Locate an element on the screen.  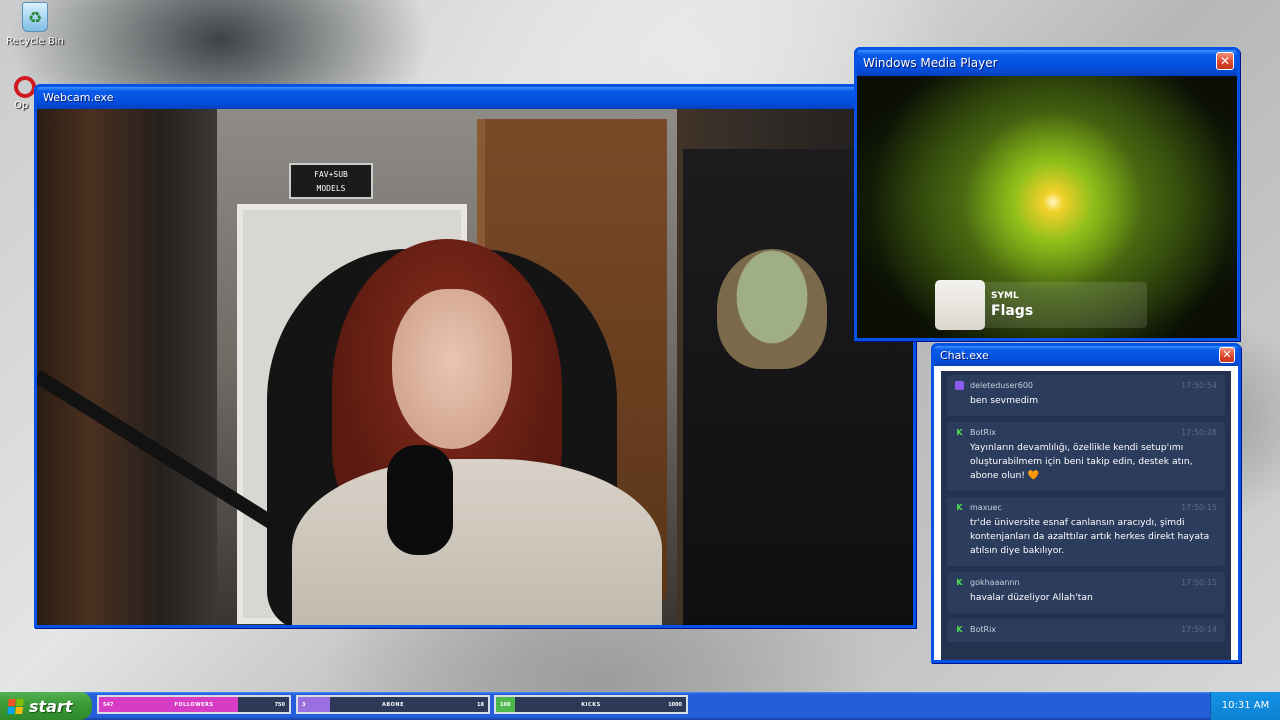
now-playing-artist: SYML is located at coordinates (1005, 296).